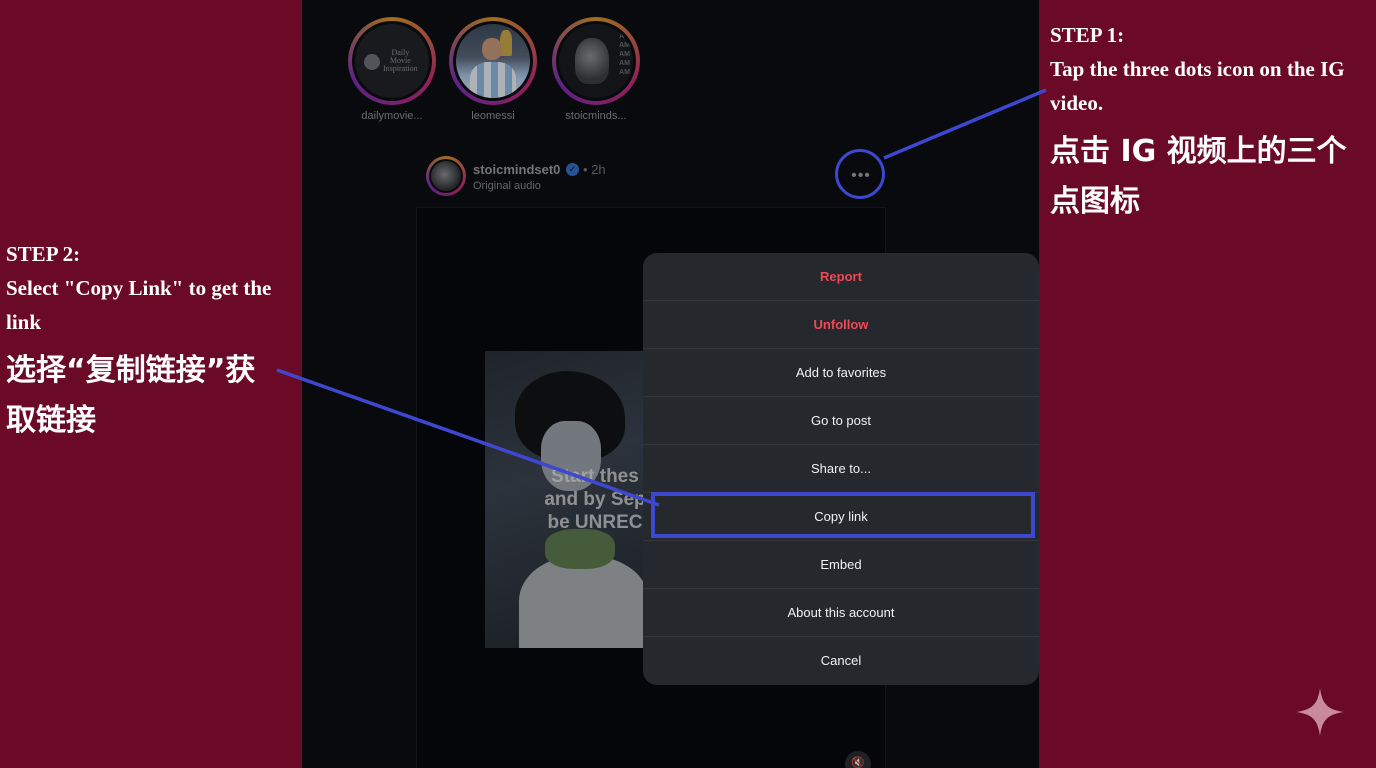 The width and height of the screenshot is (1376, 768). I want to click on step2-text: Select "Copy Link" to get the link, so click(139, 305).